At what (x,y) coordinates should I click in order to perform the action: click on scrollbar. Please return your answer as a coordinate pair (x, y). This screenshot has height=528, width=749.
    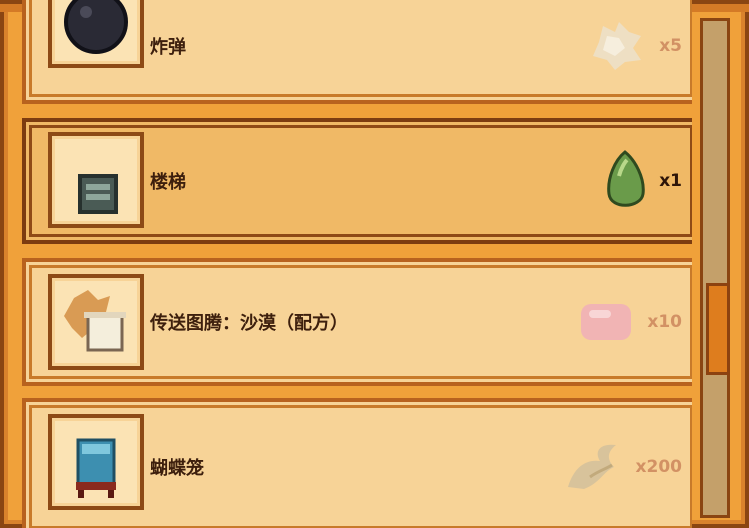
    Looking at the image, I should click on (715, 268).